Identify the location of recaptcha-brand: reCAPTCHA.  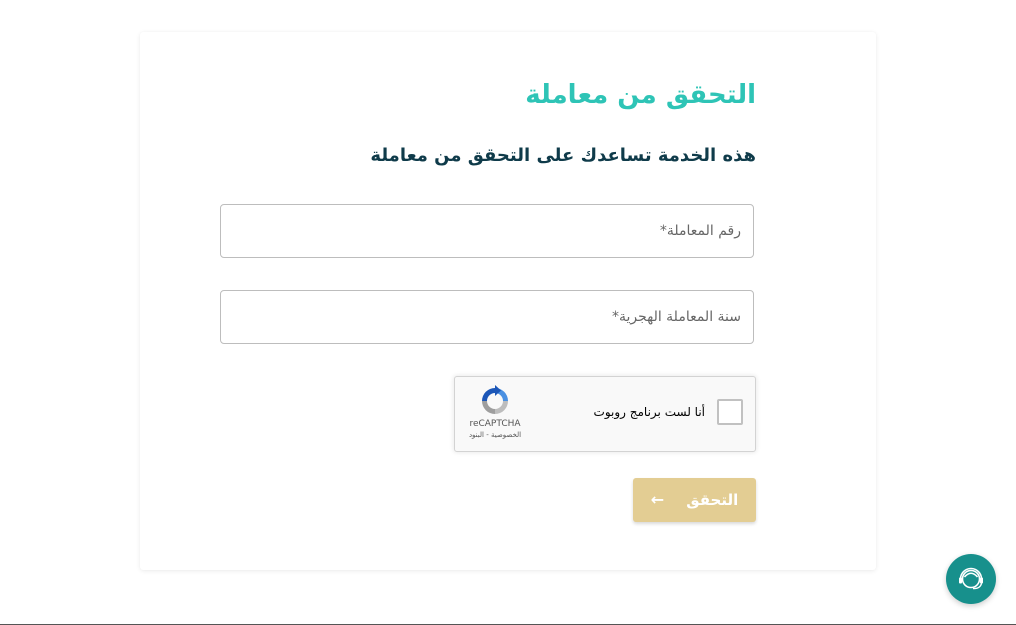
(495, 424).